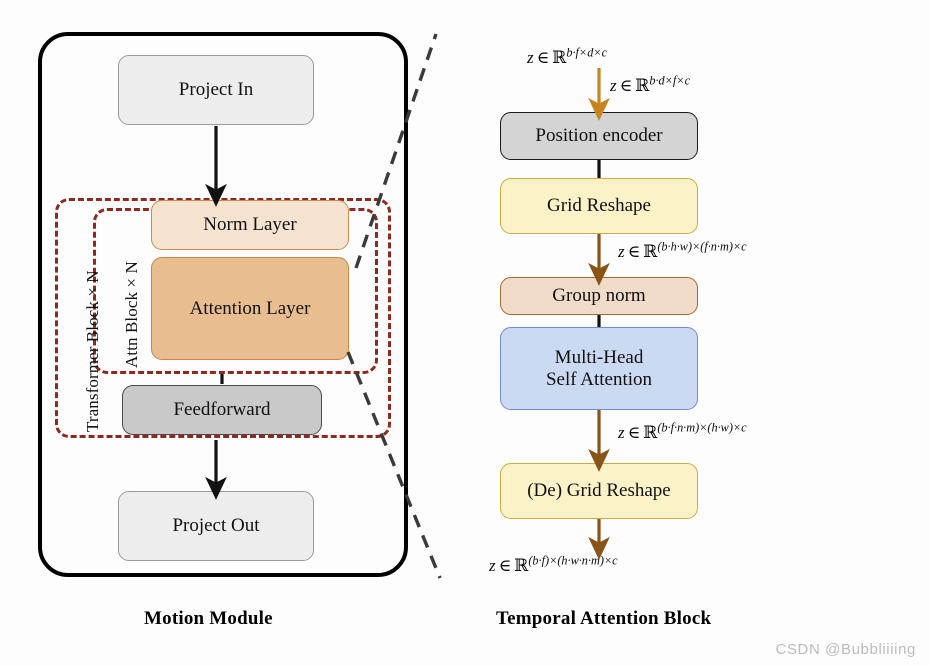 The image size is (930, 666). I want to click on node-group-norm-label: Group norm, so click(599, 296).